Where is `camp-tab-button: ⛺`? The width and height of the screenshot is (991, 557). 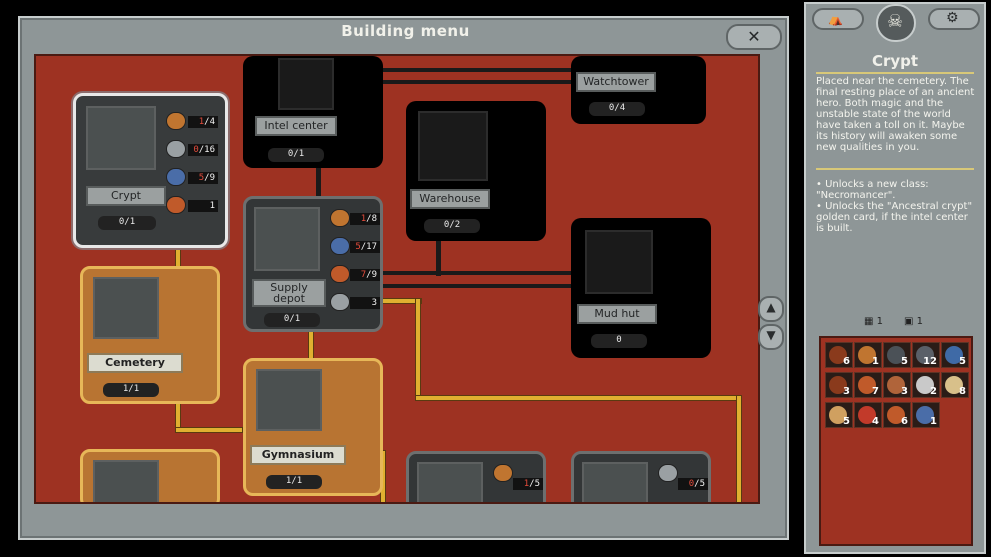
camp-tab-button: ⛺ is located at coordinates (838, 19).